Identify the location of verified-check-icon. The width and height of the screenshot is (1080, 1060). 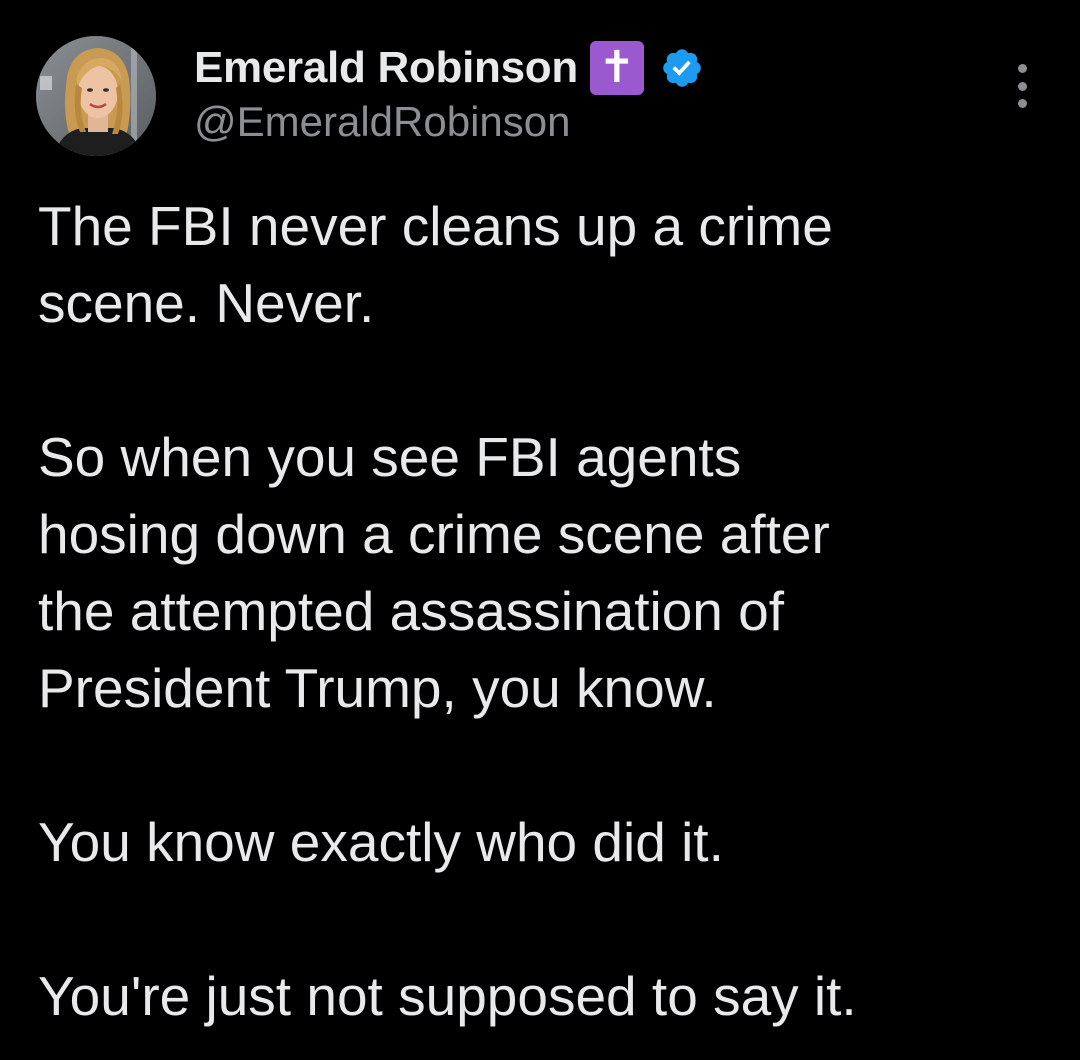
(682, 68).